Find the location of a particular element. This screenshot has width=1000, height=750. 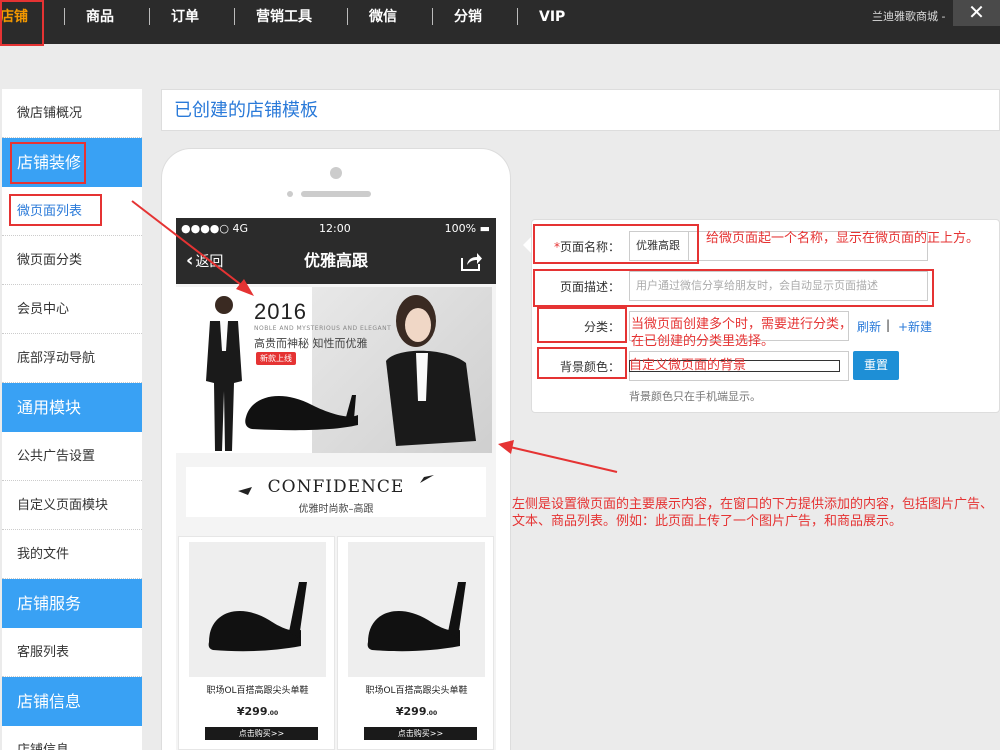

sidebar-item-customer-service: 客服列表 is located at coordinates (72, 652).